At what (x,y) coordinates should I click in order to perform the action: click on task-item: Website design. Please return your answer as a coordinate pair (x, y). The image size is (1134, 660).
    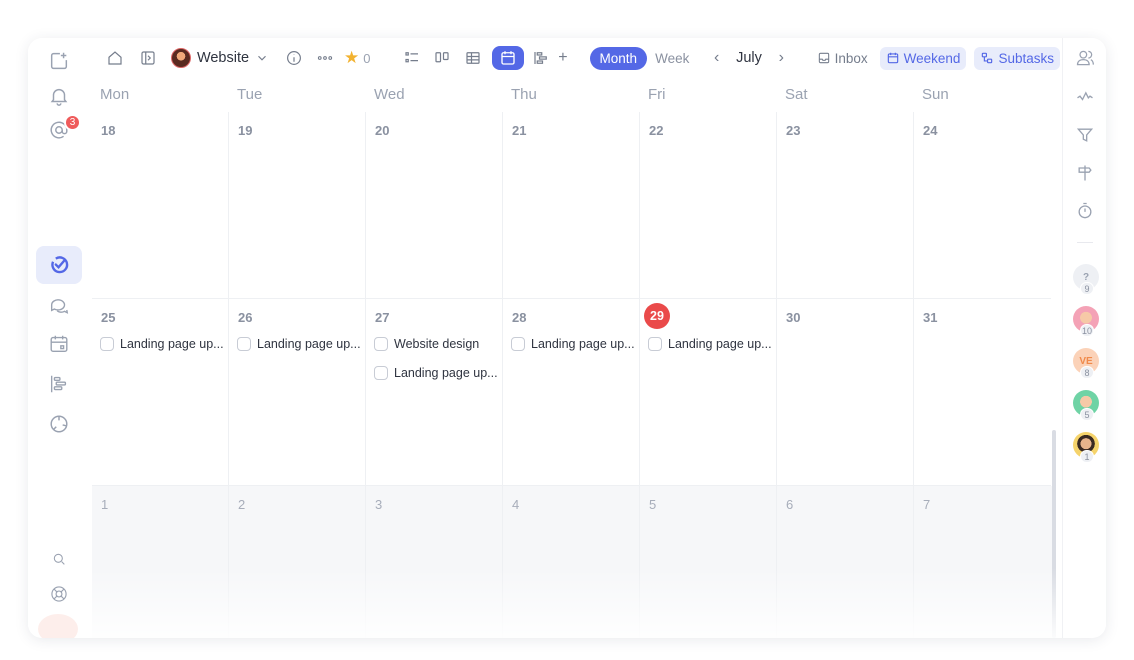
    Looking at the image, I should click on (437, 344).